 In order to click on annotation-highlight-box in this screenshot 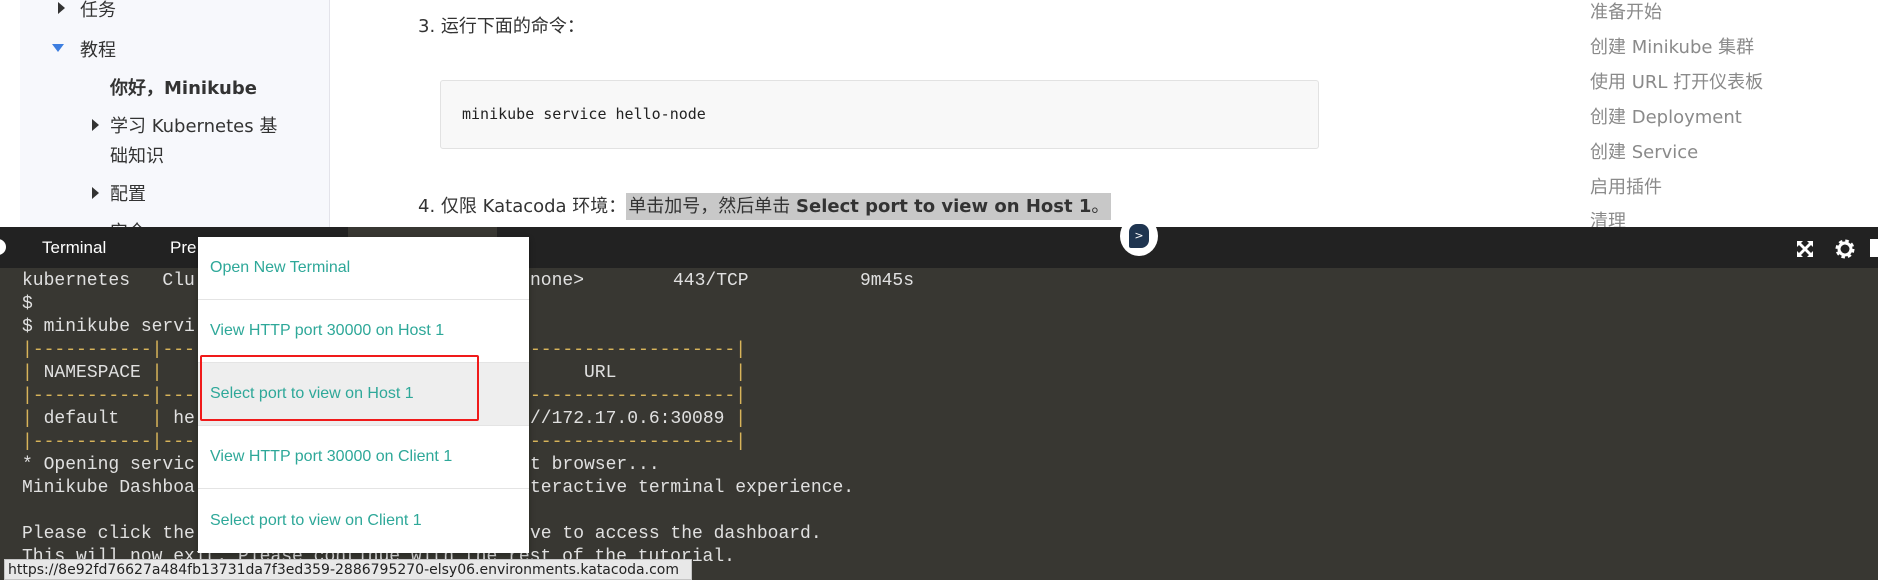, I will do `click(339, 388)`.